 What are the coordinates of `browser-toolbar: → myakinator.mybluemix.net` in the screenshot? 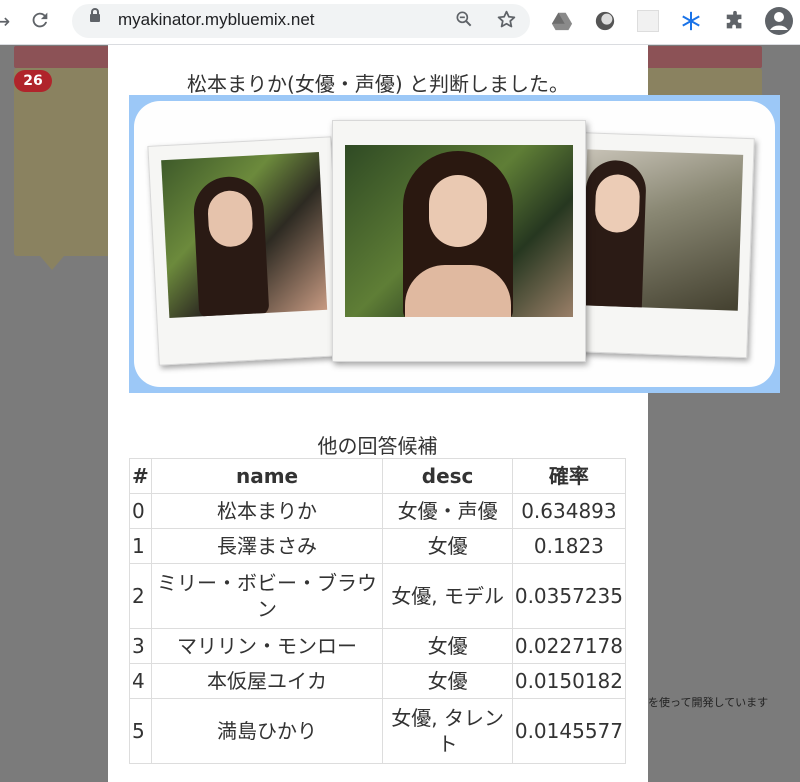 It's located at (400, 22).